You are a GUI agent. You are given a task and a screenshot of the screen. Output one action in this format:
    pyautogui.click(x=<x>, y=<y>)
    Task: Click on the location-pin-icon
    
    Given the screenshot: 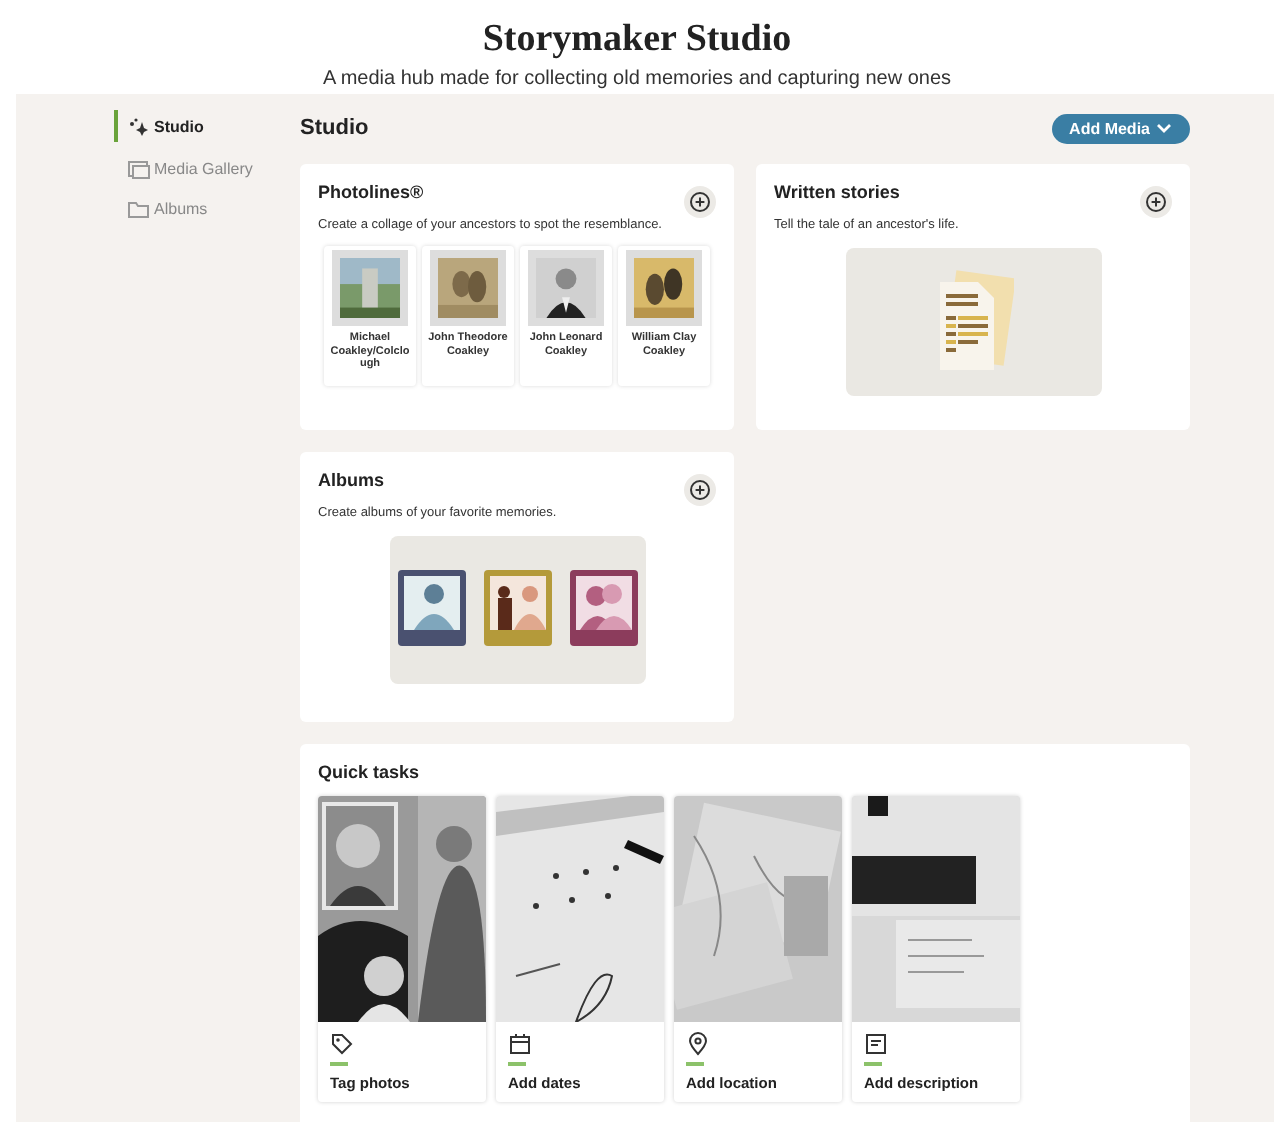 What is the action you would take?
    pyautogui.click(x=698, y=1044)
    